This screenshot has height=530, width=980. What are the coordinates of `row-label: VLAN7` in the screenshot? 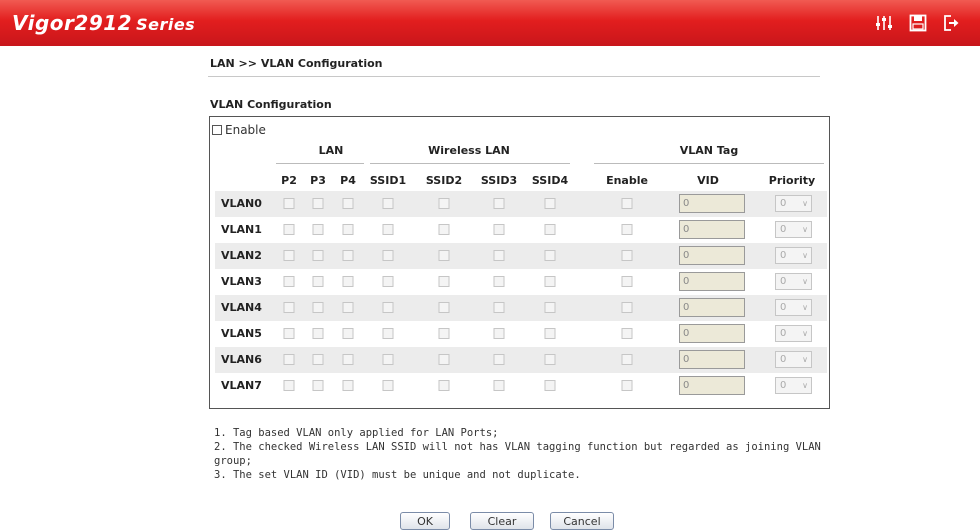 It's located at (241, 385).